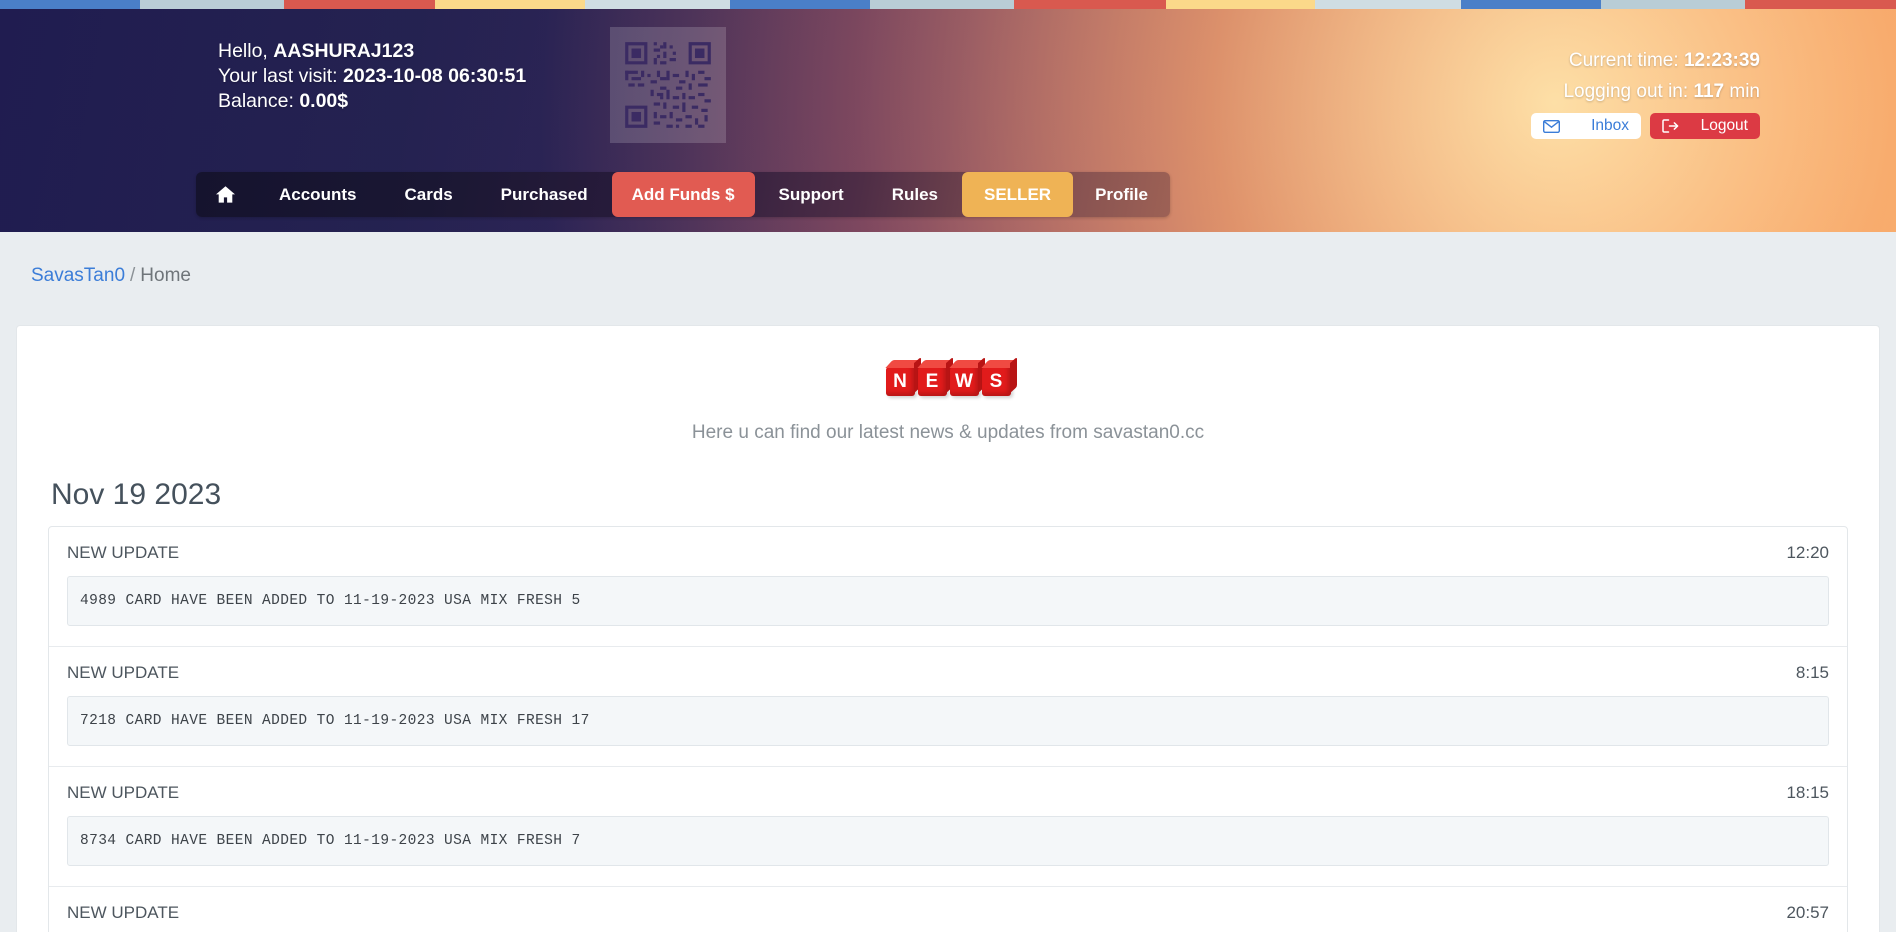  I want to click on nav-item-cards: Cards, so click(428, 194).